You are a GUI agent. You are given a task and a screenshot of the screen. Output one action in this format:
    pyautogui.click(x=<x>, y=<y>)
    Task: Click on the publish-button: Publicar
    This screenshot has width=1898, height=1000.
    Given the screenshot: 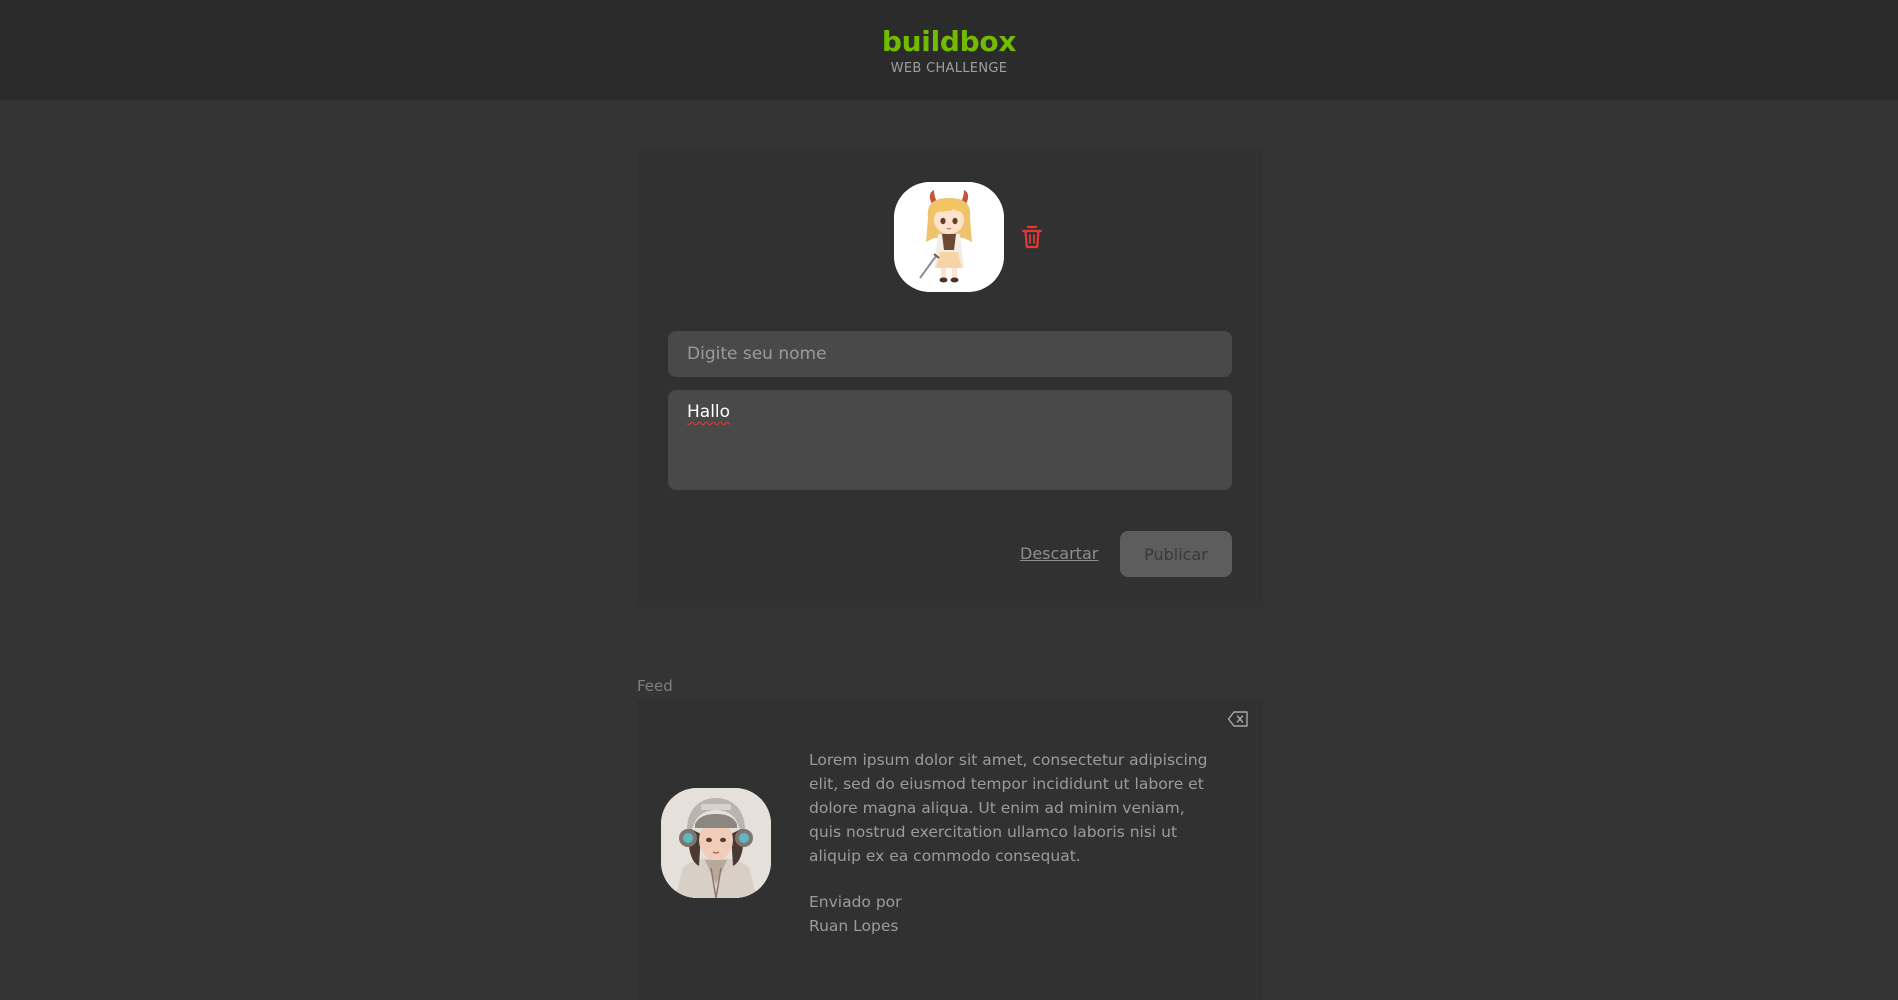 What is the action you would take?
    pyautogui.click(x=1176, y=554)
    